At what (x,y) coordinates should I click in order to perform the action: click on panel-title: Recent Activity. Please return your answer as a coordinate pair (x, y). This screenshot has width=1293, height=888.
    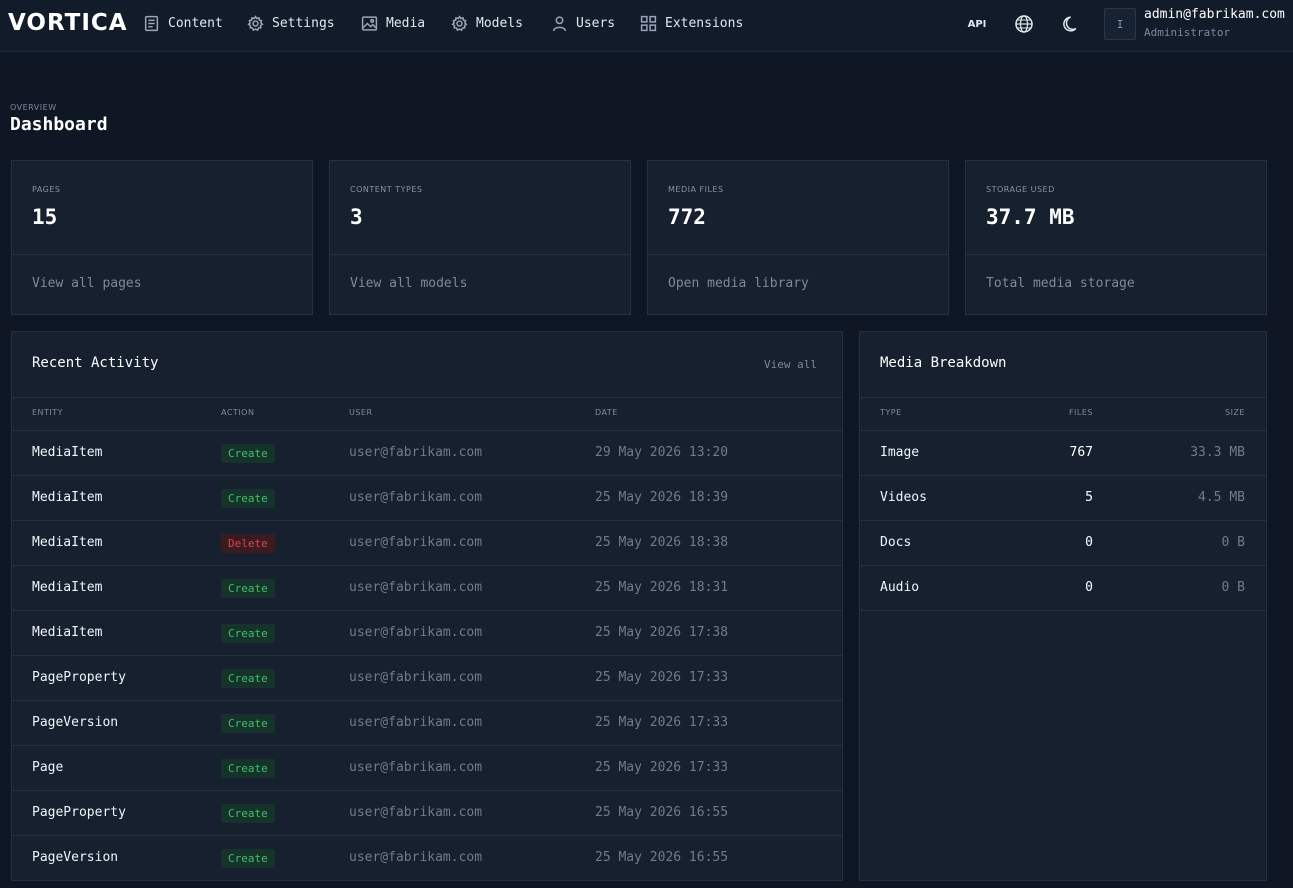
    Looking at the image, I should click on (95, 363).